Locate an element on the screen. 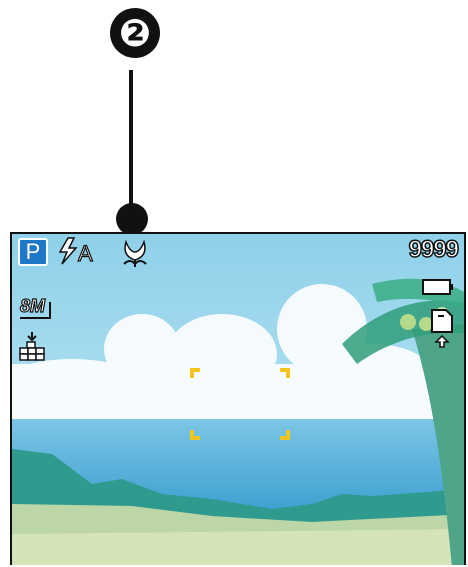 The image size is (468, 567). callout-number: ❷ is located at coordinates (135, 33).